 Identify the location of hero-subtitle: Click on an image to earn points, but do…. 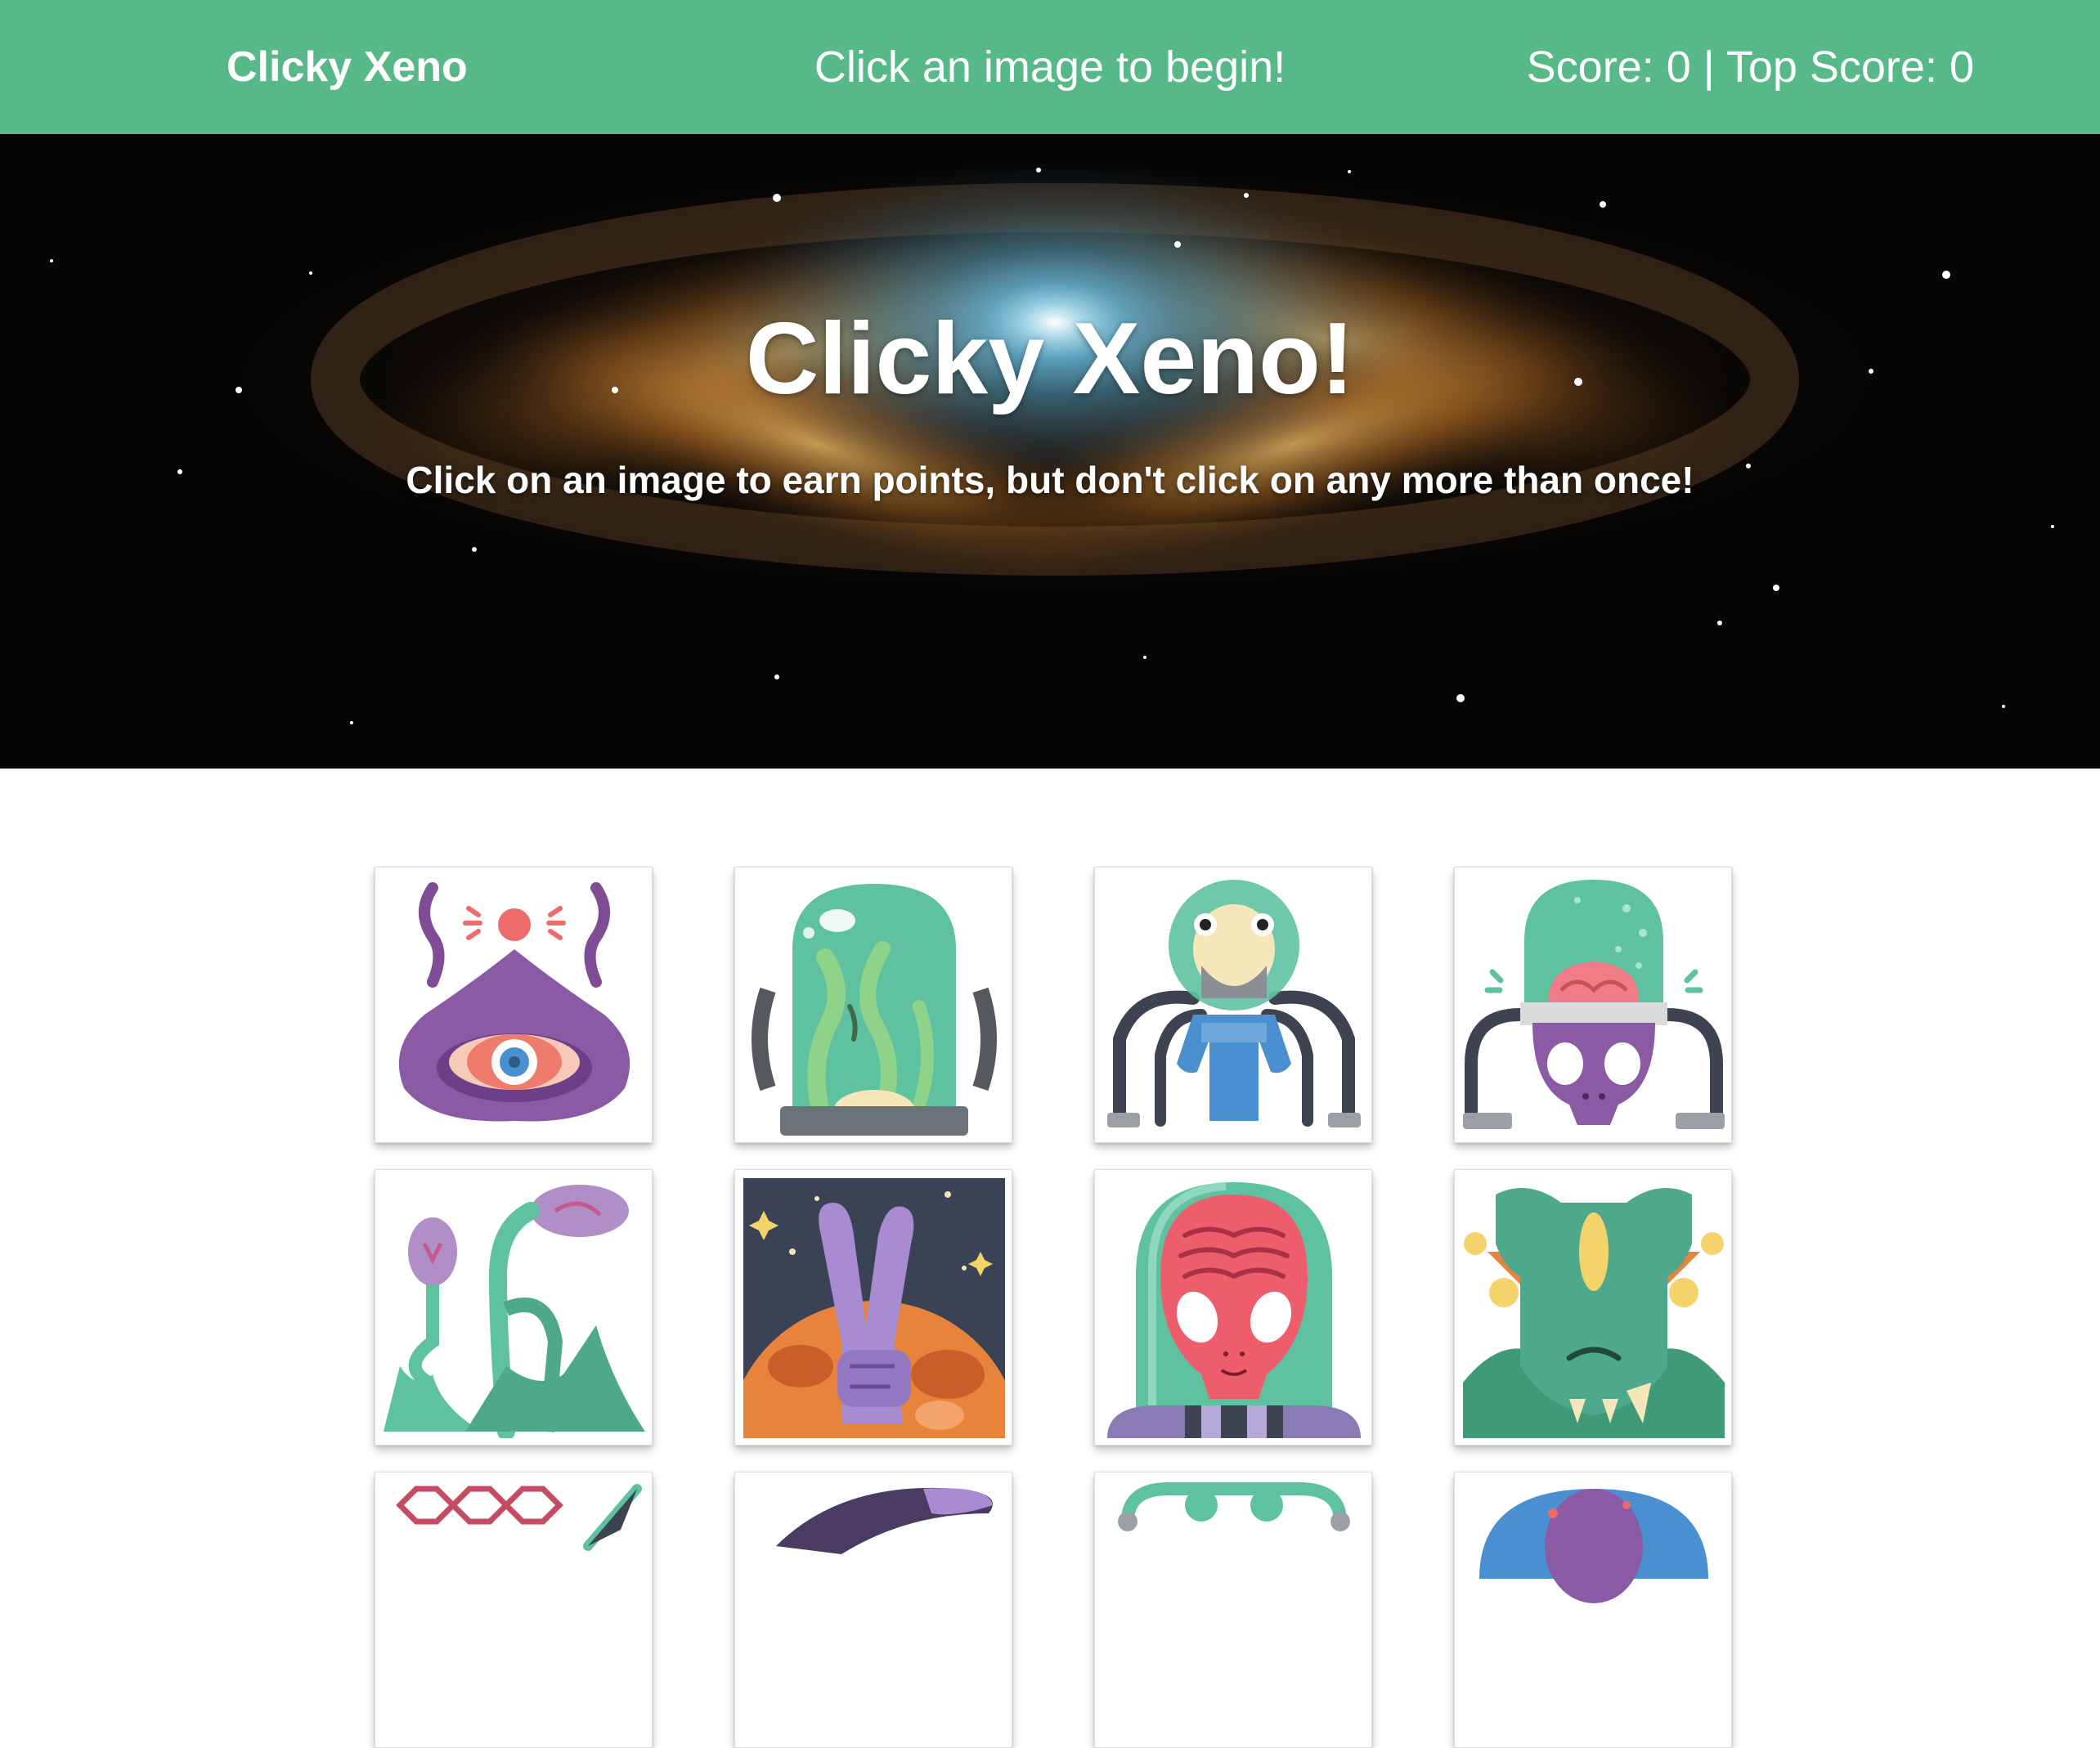
(1050, 480).